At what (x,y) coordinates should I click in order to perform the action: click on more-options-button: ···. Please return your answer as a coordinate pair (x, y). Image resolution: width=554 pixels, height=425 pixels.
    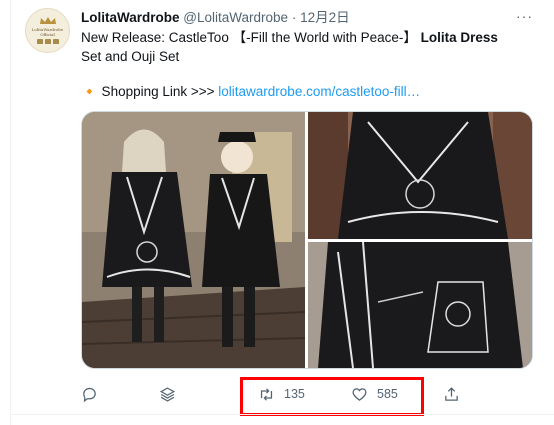
    Looking at the image, I should click on (524, 16).